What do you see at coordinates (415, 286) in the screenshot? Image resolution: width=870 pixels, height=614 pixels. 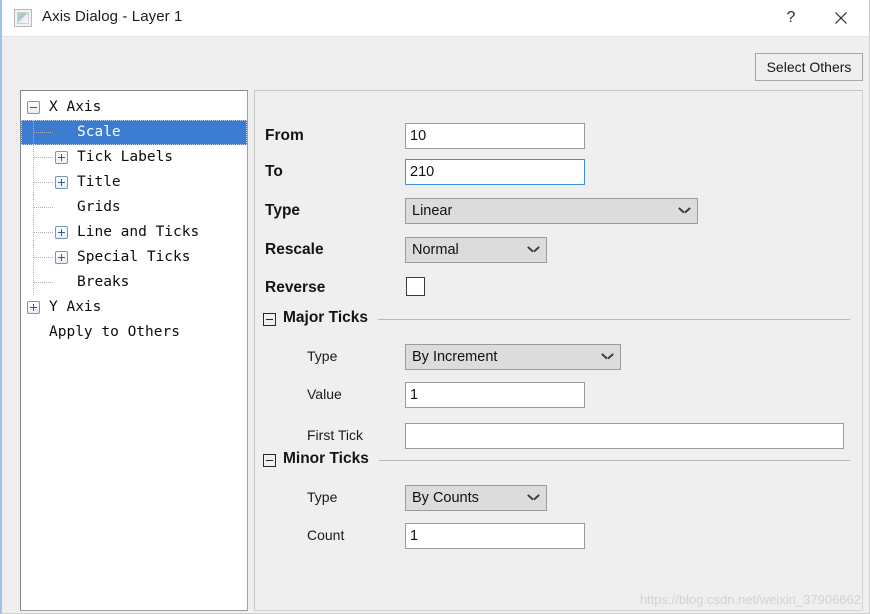 I see `reverse-checkbox` at bounding box center [415, 286].